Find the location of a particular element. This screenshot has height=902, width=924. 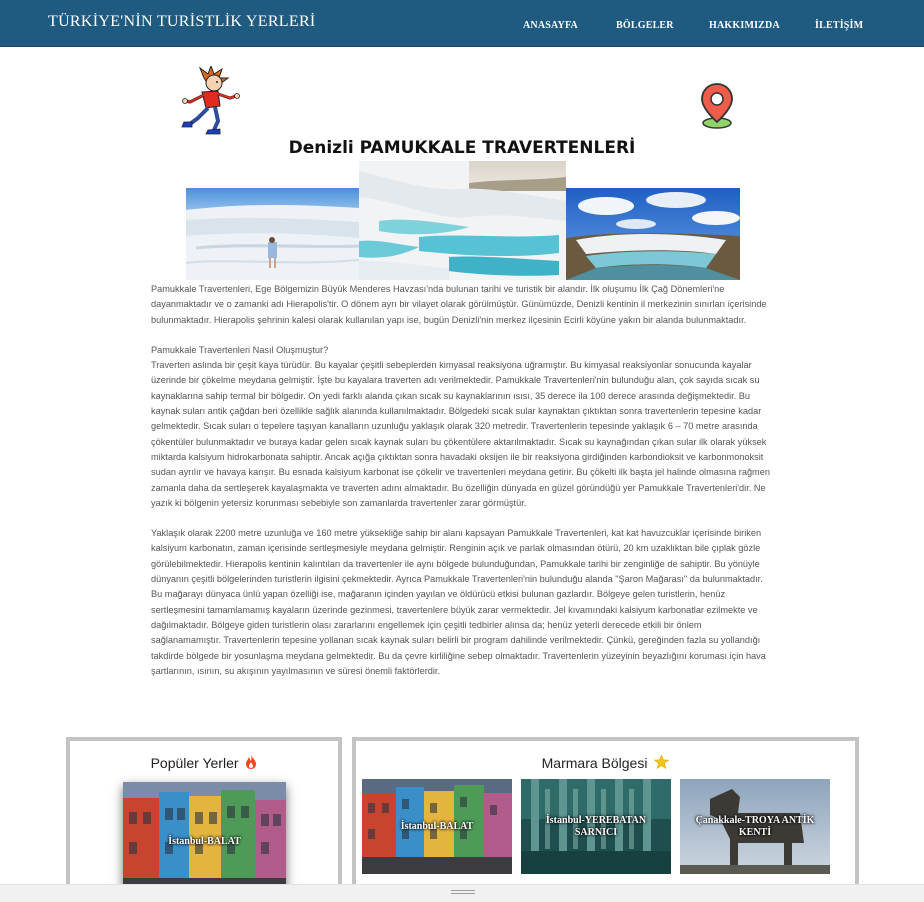

resize-handle-icon is located at coordinates (463, 893).